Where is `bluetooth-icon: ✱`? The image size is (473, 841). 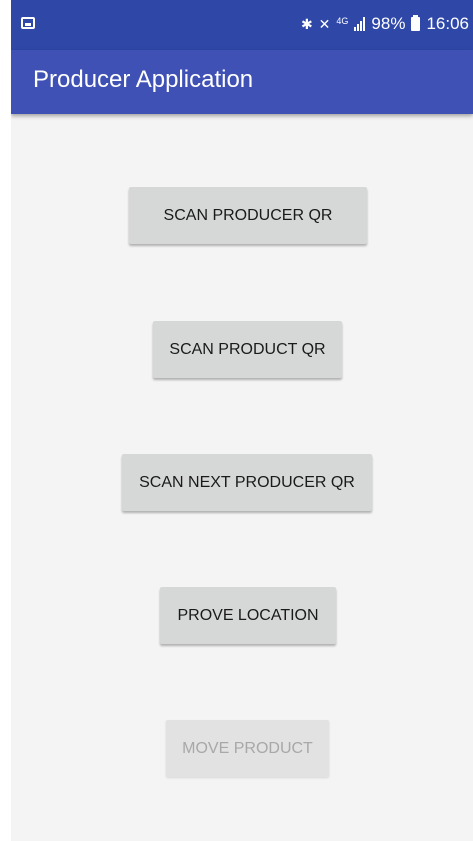
bluetooth-icon: ✱ is located at coordinates (306, 24).